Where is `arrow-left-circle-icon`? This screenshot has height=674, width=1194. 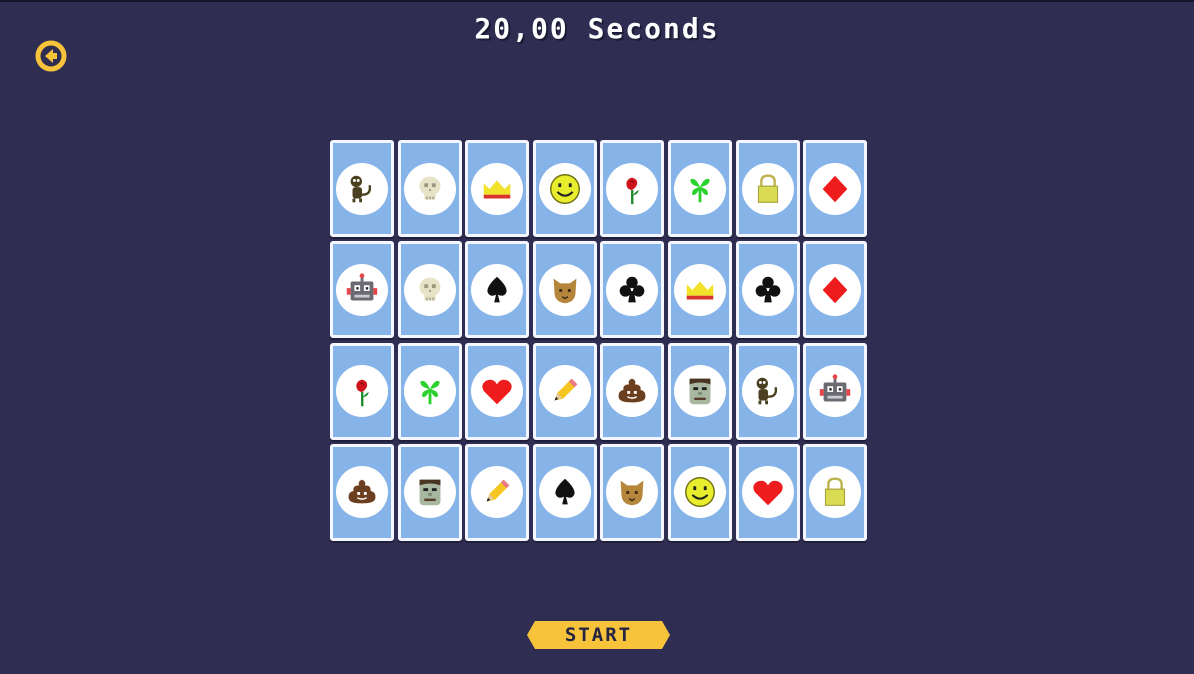
arrow-left-circle-icon is located at coordinates (51, 56).